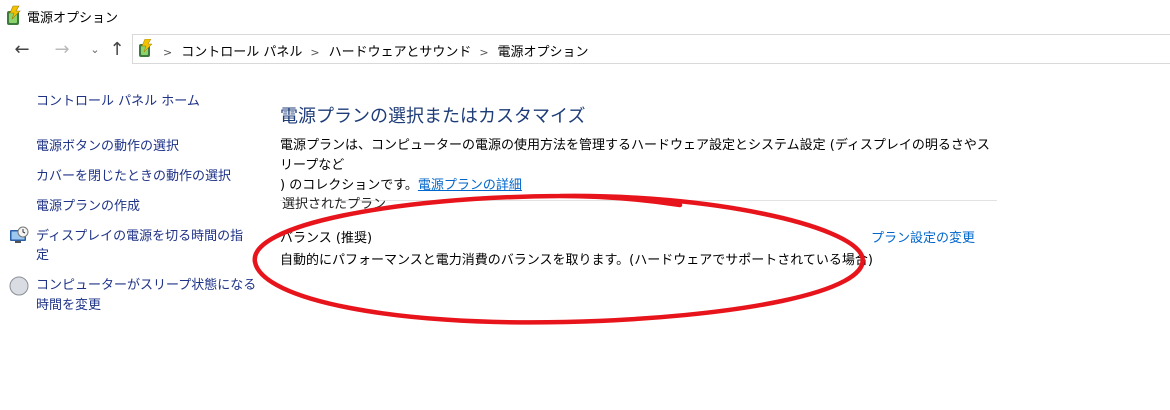  What do you see at coordinates (139, 237) in the screenshot?
I see `sidebar-display-off-time-line1: ディスプレイの電源を切る時間の指` at bounding box center [139, 237].